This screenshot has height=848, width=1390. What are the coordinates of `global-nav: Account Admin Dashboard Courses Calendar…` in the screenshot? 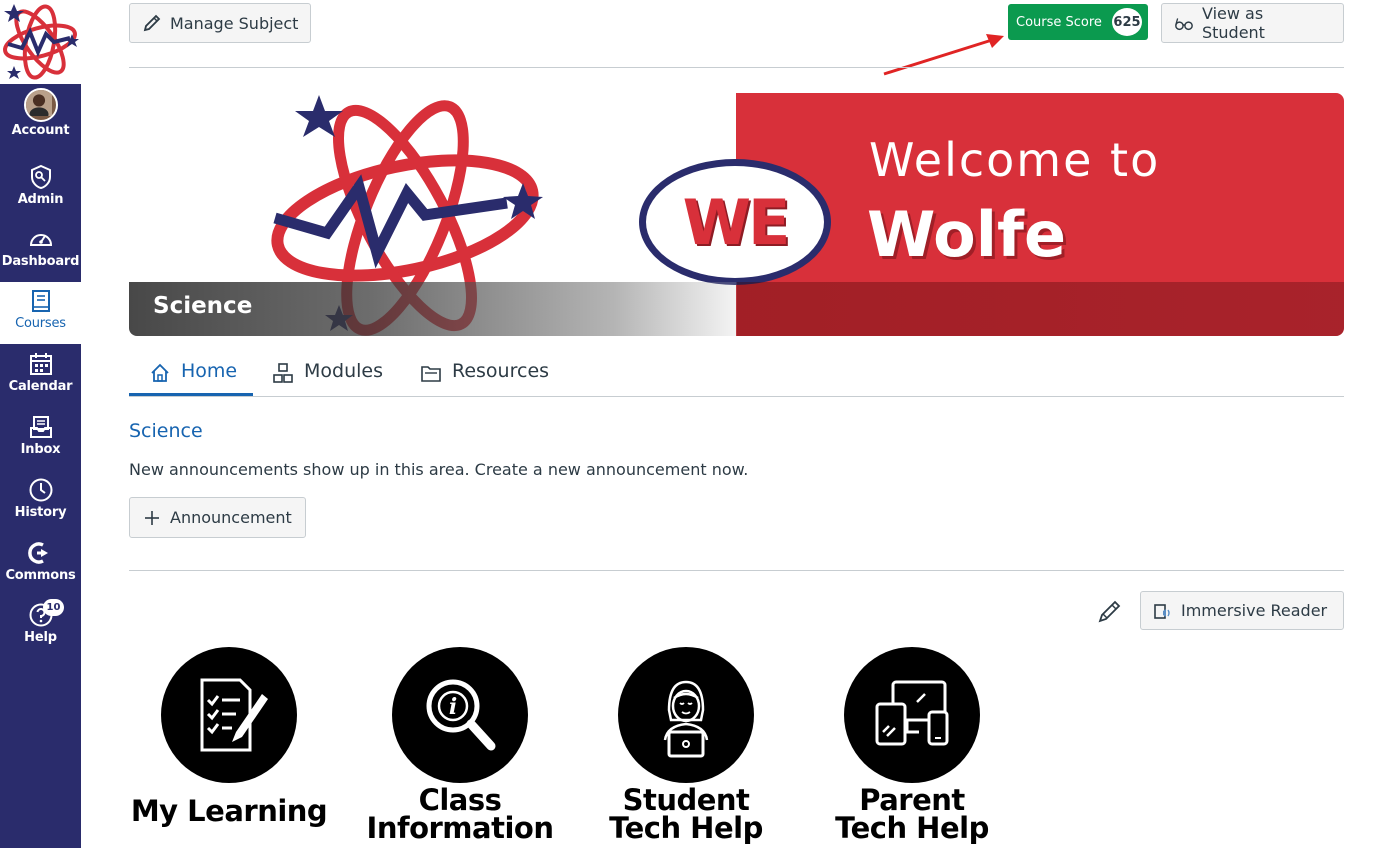 It's located at (40, 424).